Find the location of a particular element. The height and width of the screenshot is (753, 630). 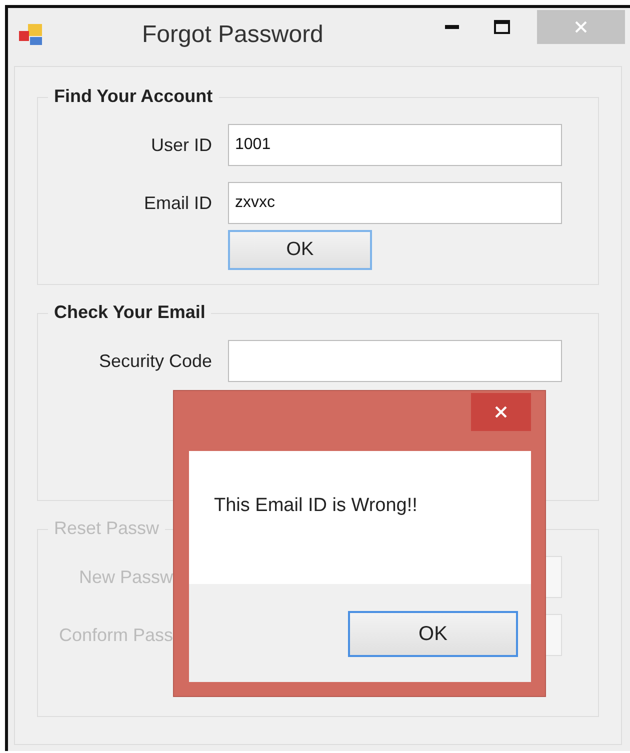

field-label: Security Code is located at coordinates (155, 361).